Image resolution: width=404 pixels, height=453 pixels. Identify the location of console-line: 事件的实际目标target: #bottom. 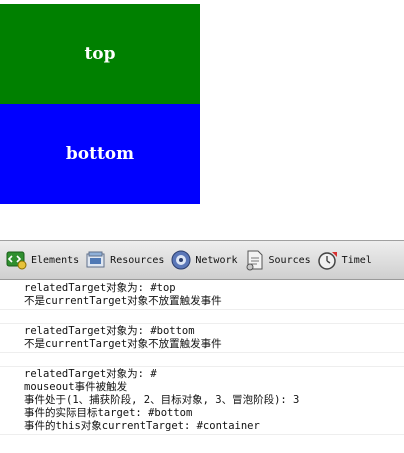
(108, 413).